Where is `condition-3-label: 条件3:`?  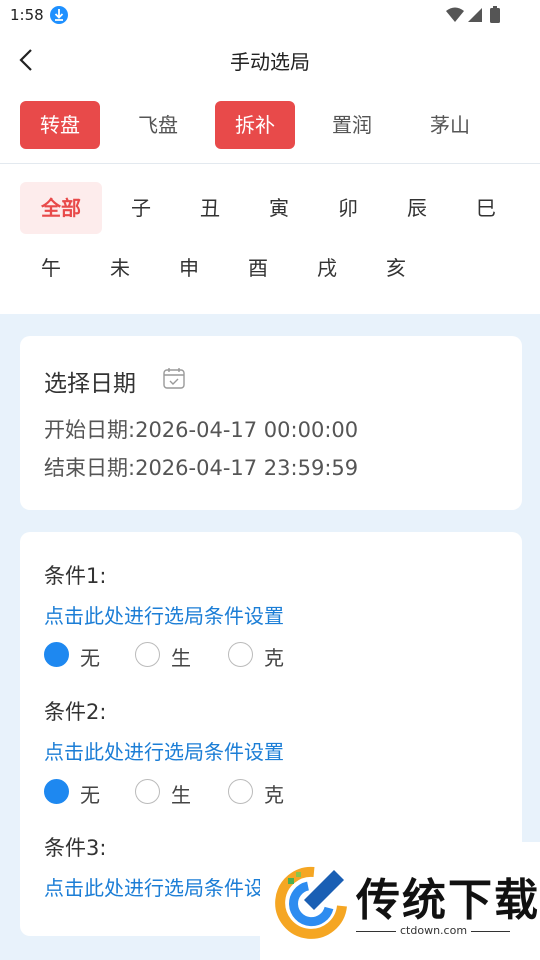
condition-3-label: 条件3: is located at coordinates (75, 848).